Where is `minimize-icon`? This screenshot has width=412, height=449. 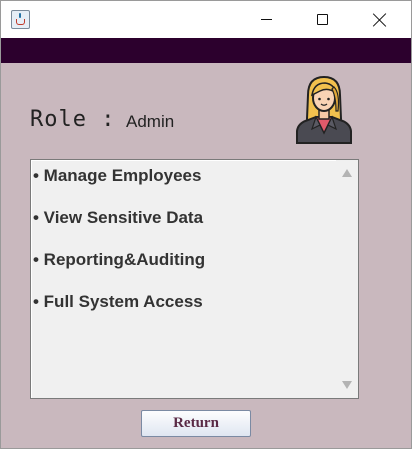 minimize-icon is located at coordinates (266, 19).